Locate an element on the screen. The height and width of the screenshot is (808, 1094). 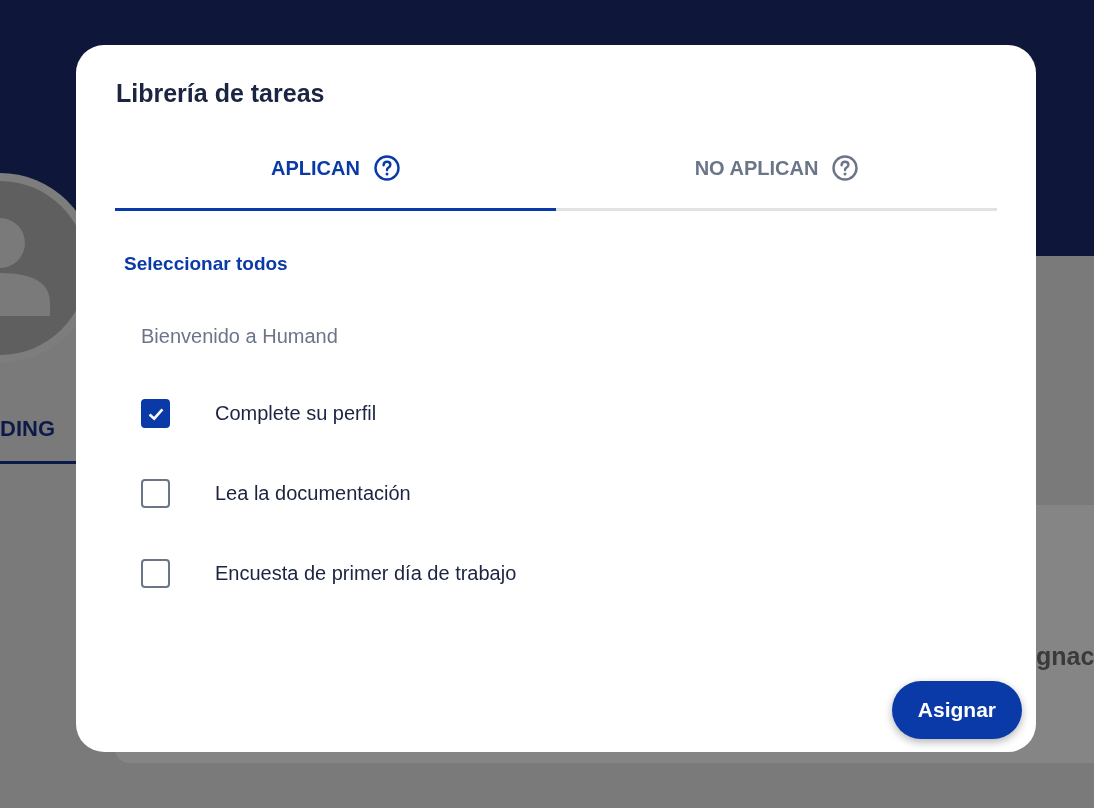
task-label: Encuesta de primer día de trabajo is located at coordinates (366, 573).